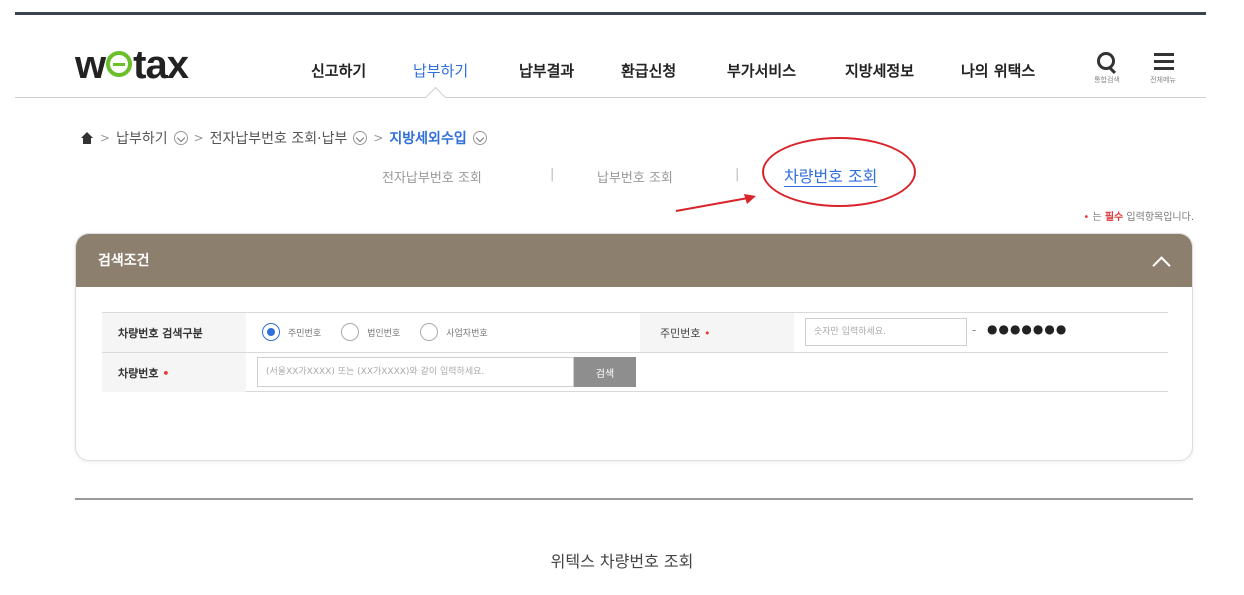  I want to click on vehicle-number-label-text: 차량번호, so click(138, 373).